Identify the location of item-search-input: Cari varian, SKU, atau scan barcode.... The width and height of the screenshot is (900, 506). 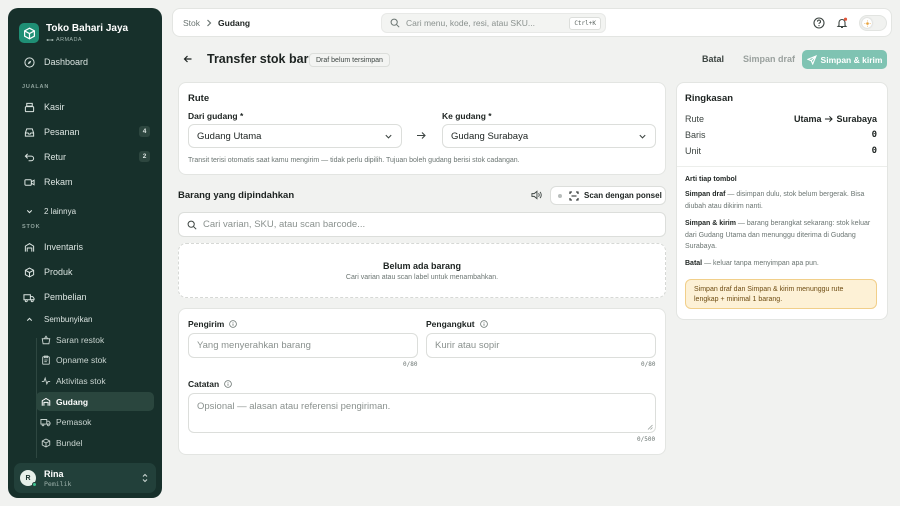
(422, 224).